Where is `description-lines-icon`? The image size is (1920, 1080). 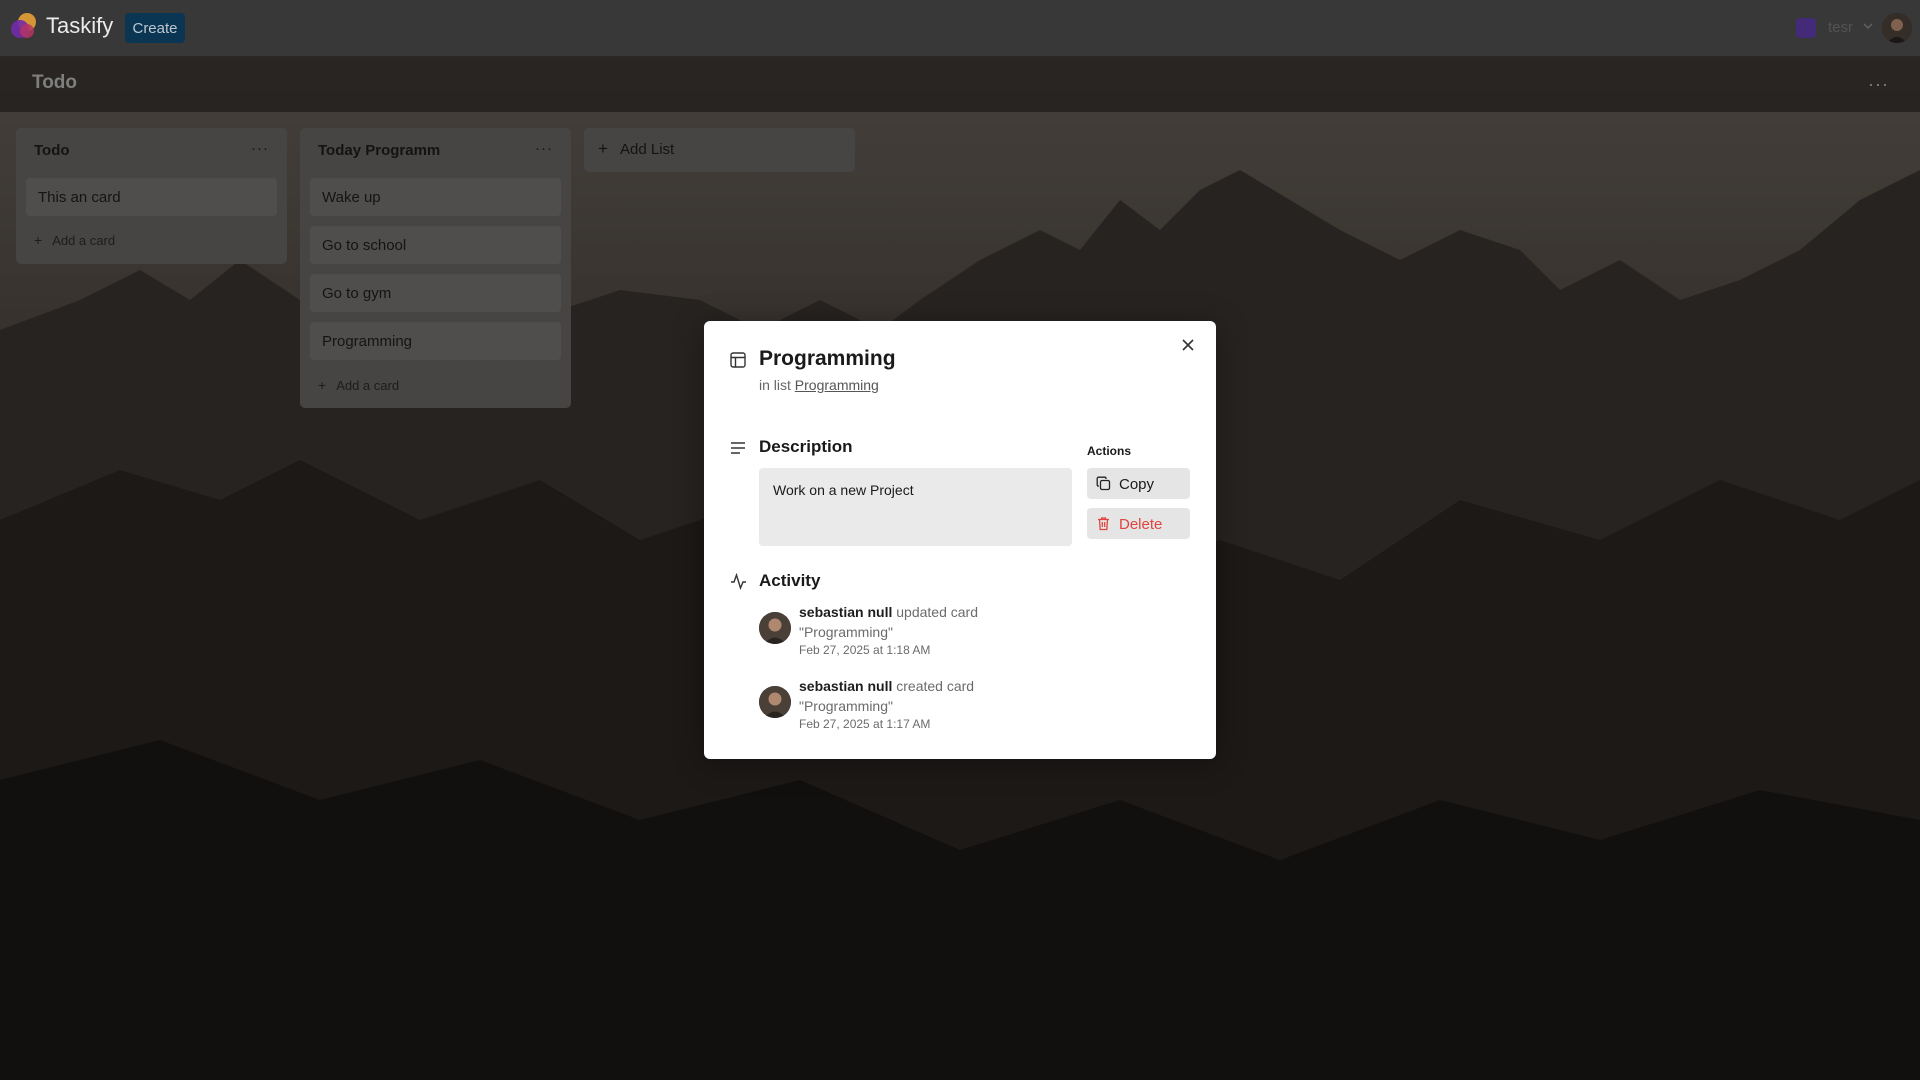
description-lines-icon is located at coordinates (738, 448).